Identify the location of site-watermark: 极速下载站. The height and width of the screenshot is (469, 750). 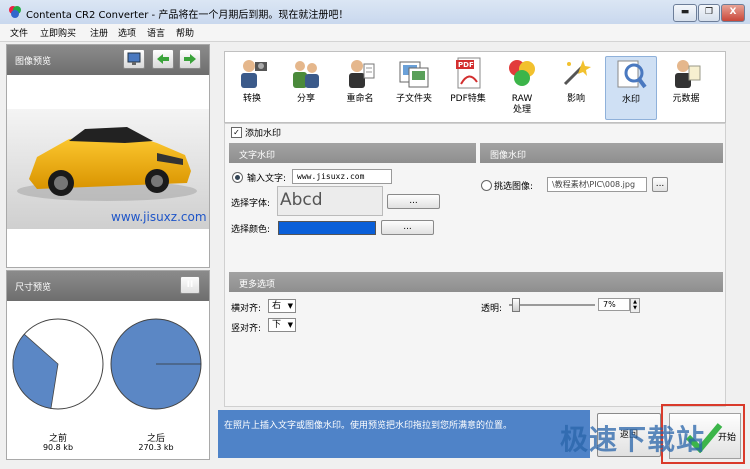
(633, 439).